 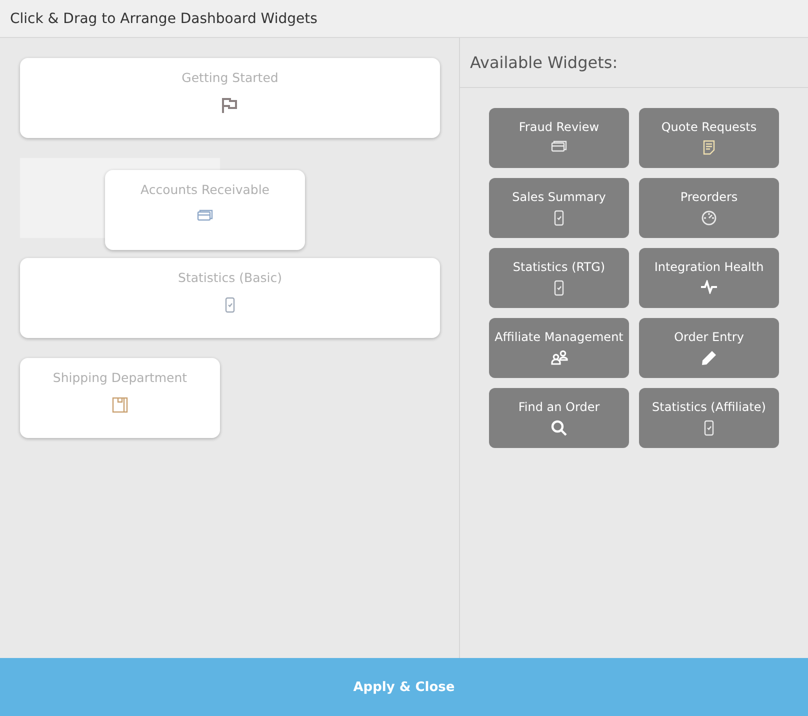 What do you see at coordinates (709, 348) in the screenshot?
I see `widget-tile: Order Entry` at bounding box center [709, 348].